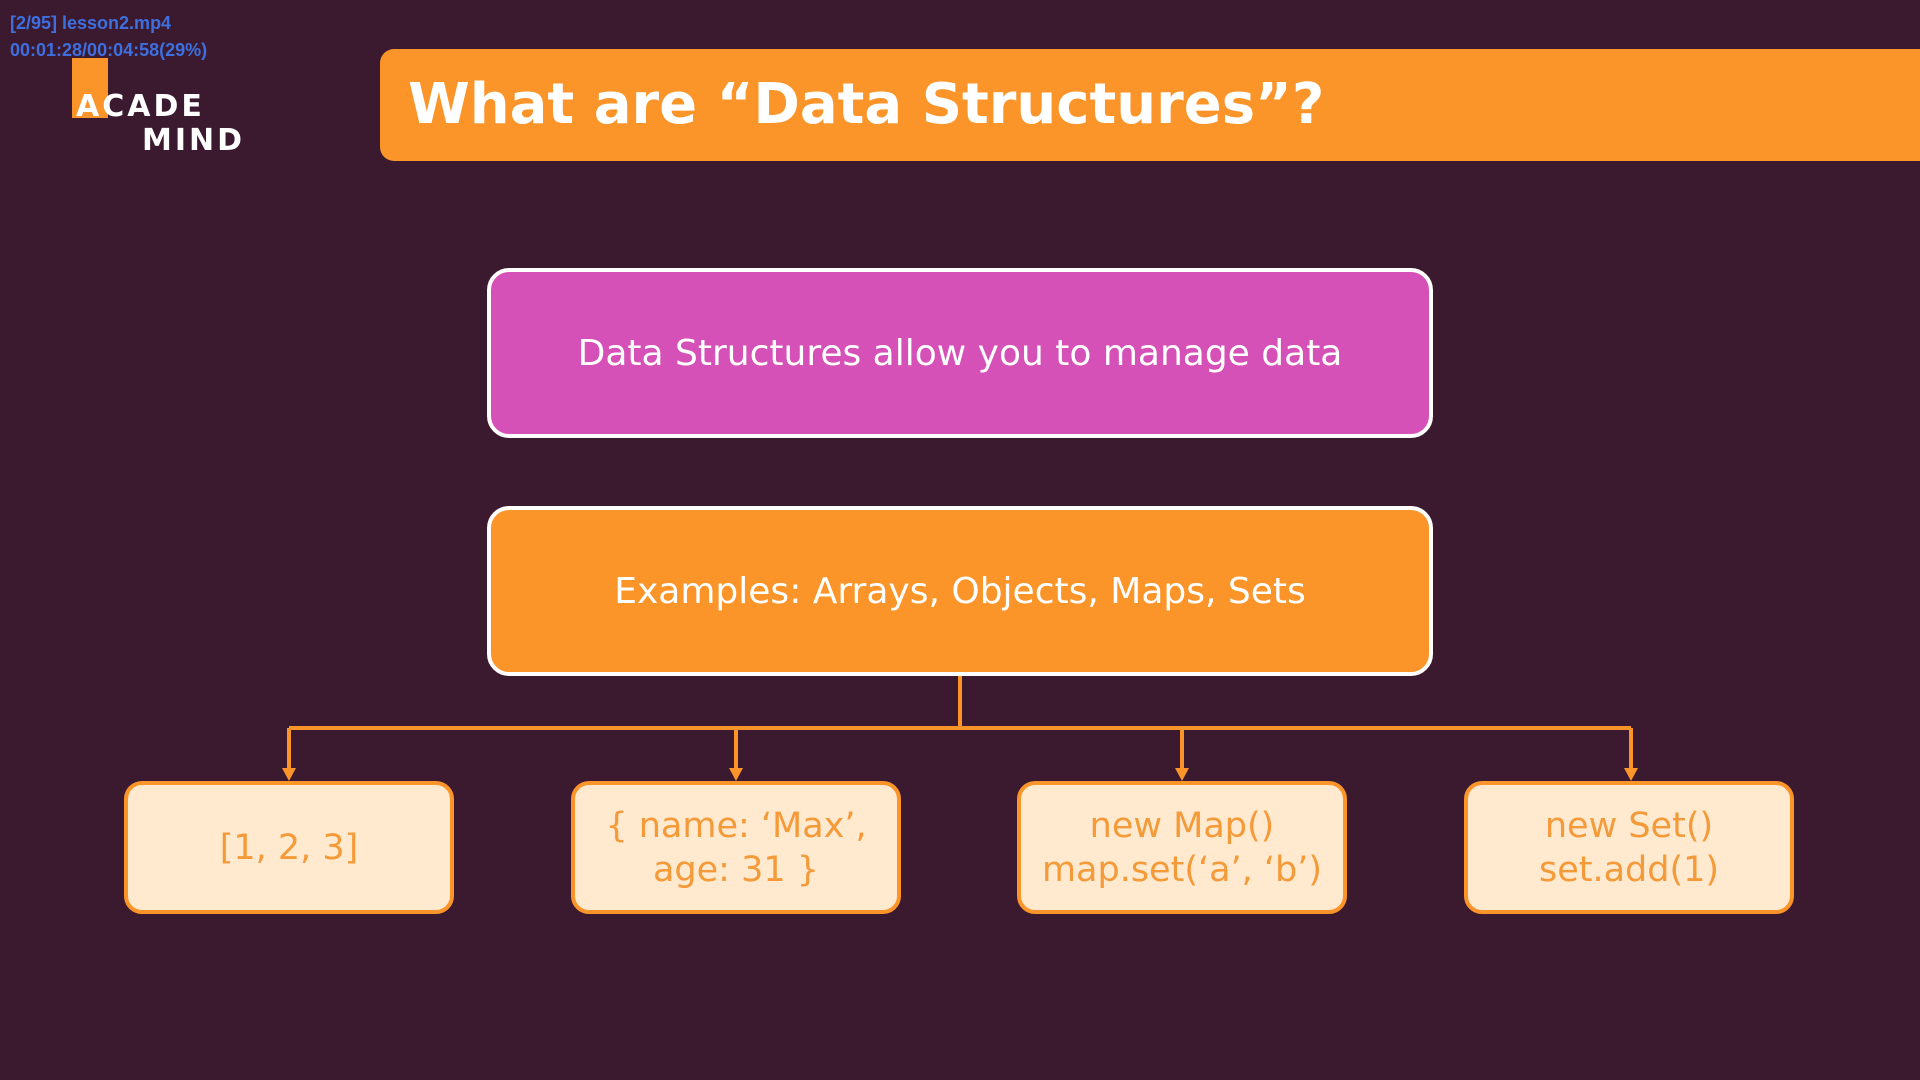  I want to click on definition-box: Data Structures allow you to manage data, so click(960, 353).